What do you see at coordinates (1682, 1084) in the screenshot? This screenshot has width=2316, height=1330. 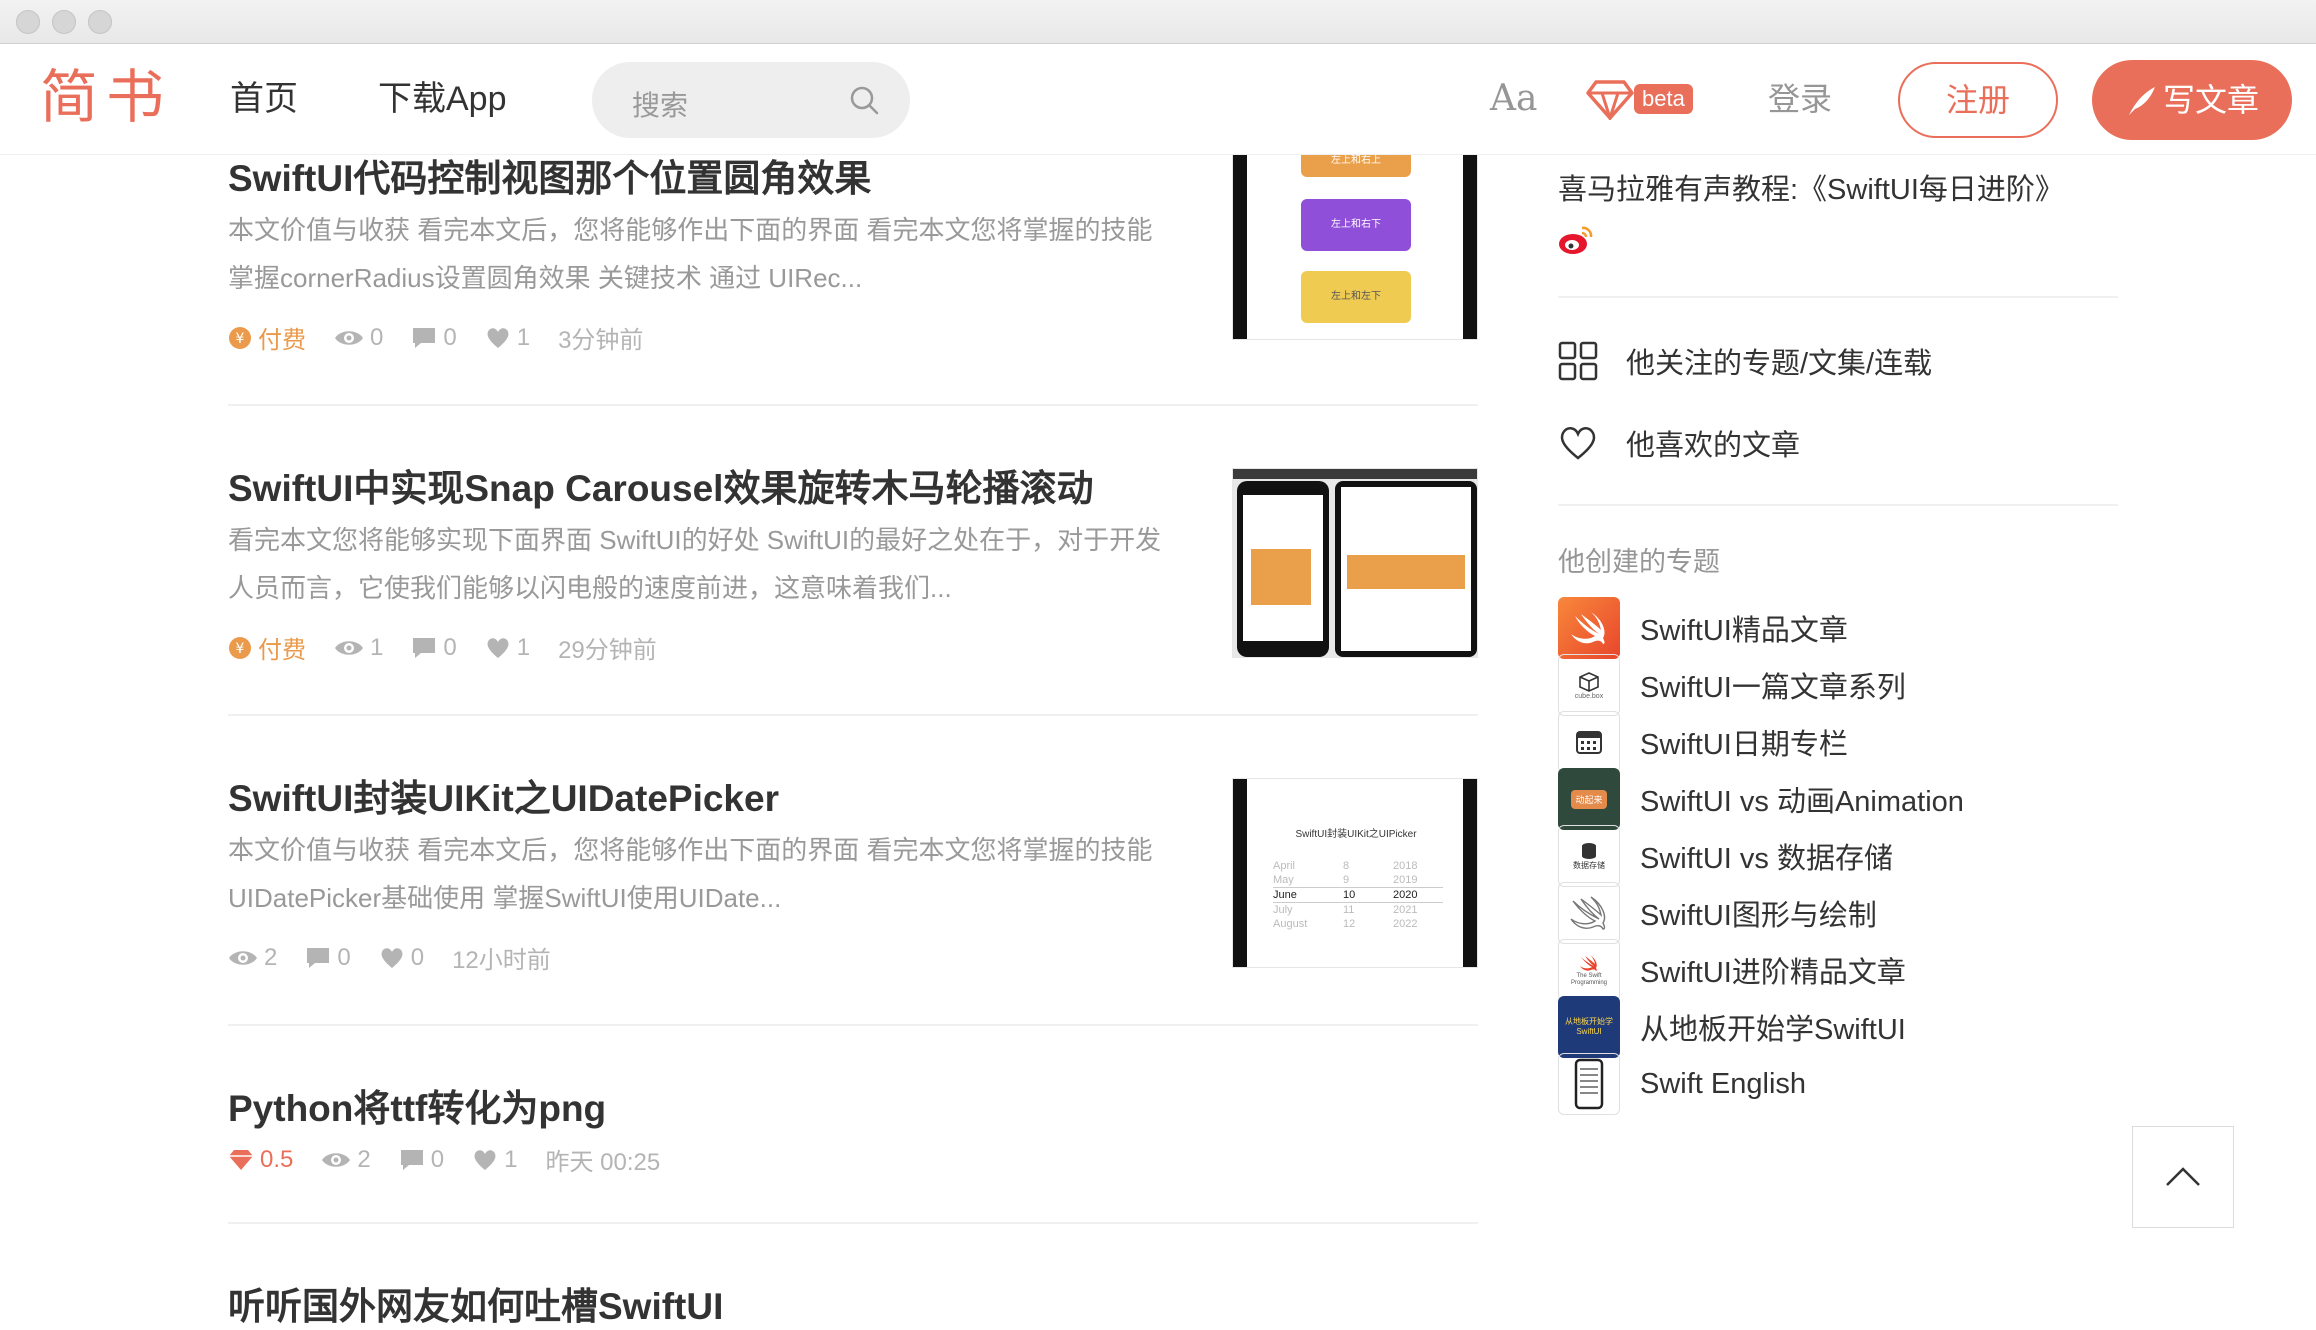 I see `collection-item: Swift English` at bounding box center [1682, 1084].